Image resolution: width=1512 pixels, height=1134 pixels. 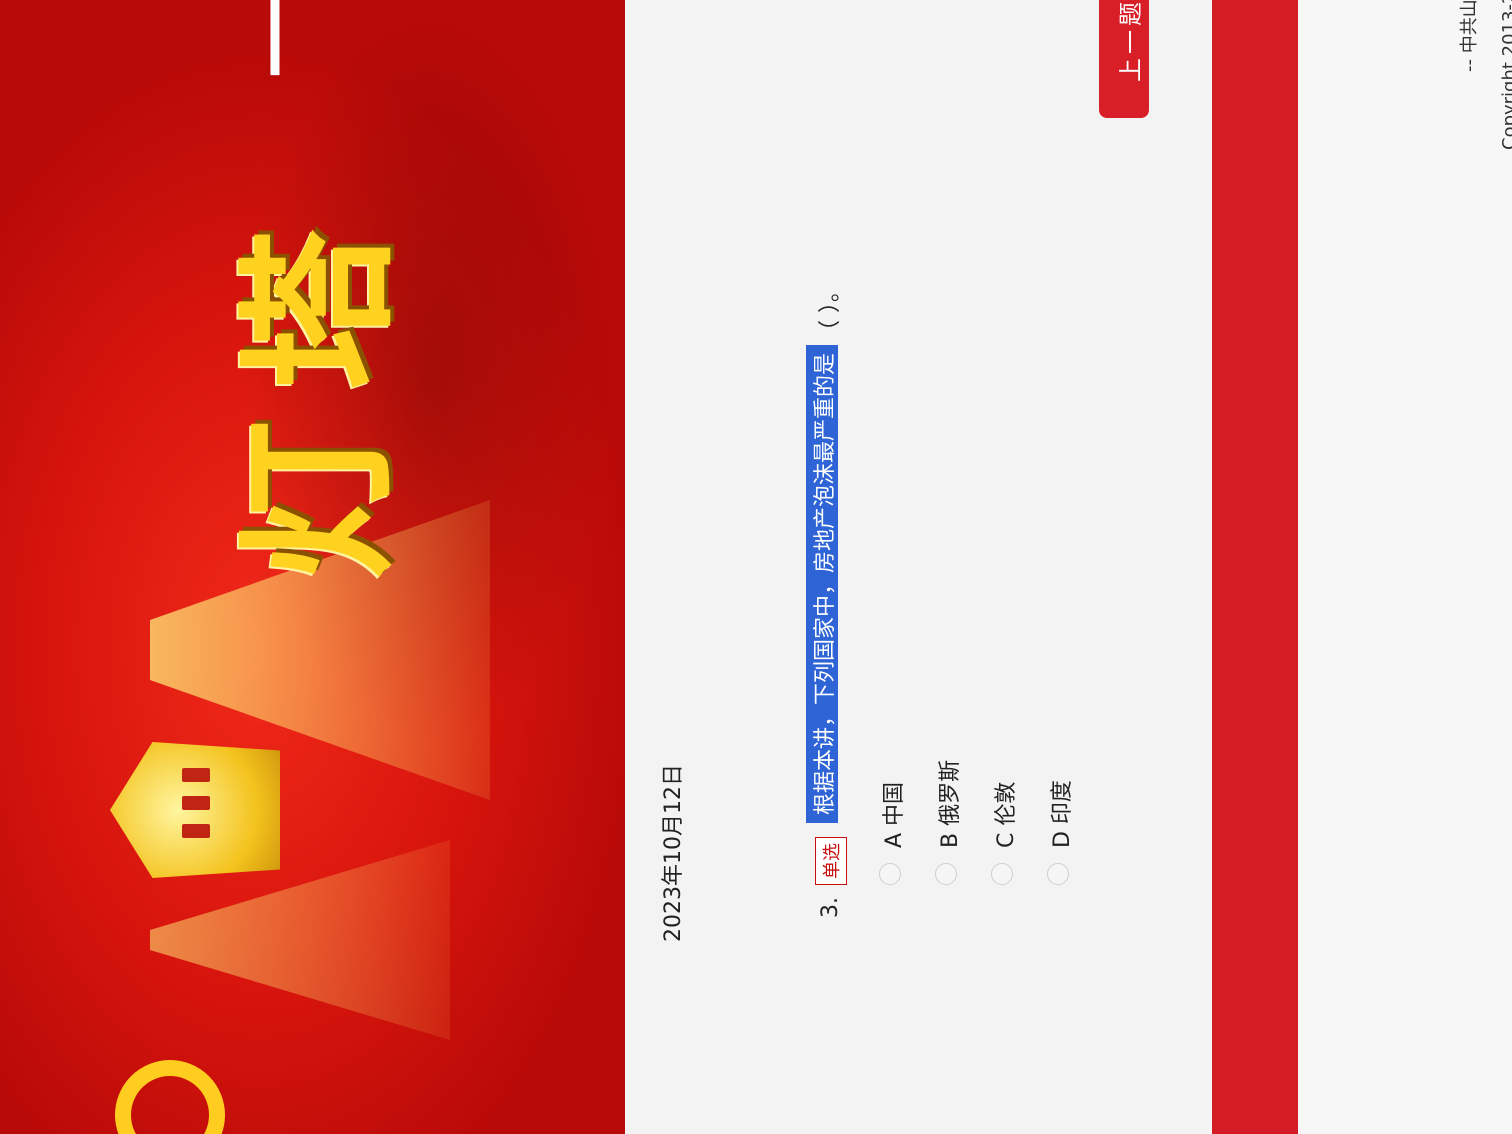 What do you see at coordinates (948, 804) in the screenshot?
I see `option-b-label: B 俄罗斯` at bounding box center [948, 804].